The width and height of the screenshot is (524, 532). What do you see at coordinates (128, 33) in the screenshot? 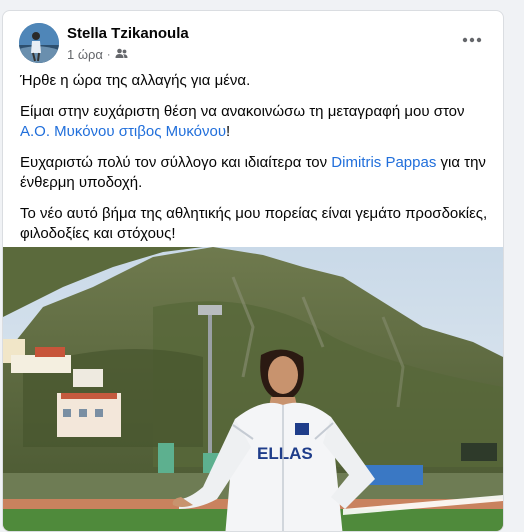
I see `author-name: Stella Tzikanoula` at bounding box center [128, 33].